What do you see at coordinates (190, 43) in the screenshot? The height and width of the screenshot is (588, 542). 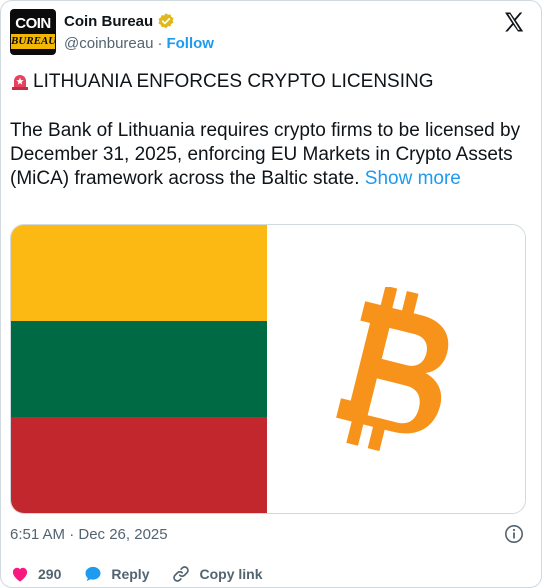 I see `follow-button: Follow` at bounding box center [190, 43].